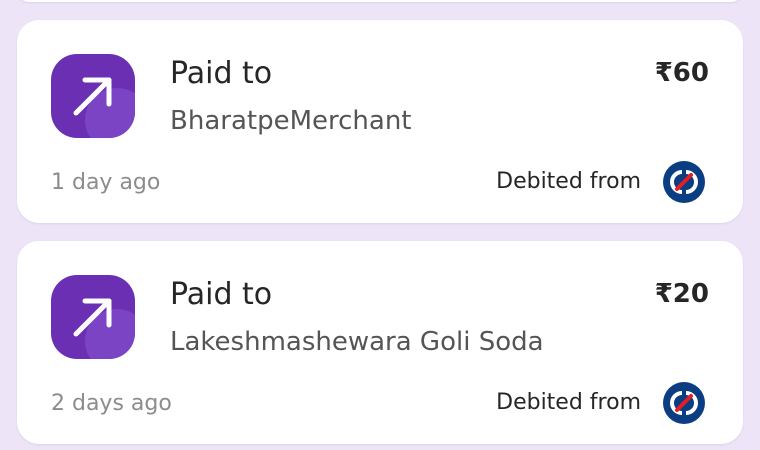 The width and height of the screenshot is (760, 450). What do you see at coordinates (357, 342) in the screenshot?
I see `merchant-name: Lakeshmashewara Goli Soda` at bounding box center [357, 342].